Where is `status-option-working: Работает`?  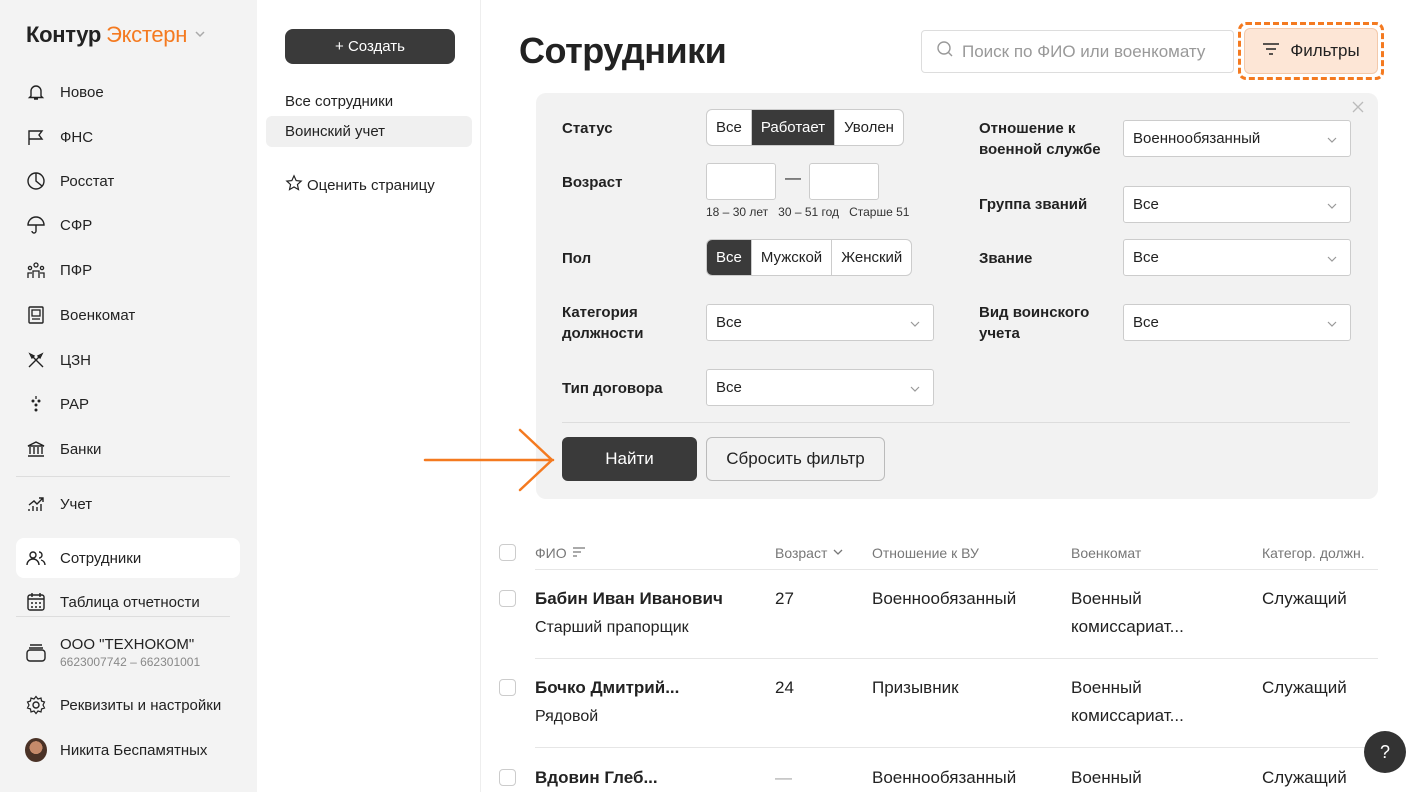 status-option-working: Работает is located at coordinates (793, 127).